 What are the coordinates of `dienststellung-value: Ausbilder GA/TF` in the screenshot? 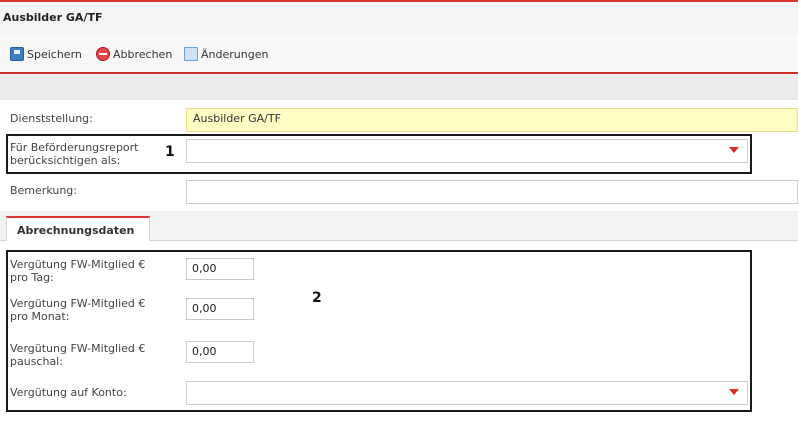 It's located at (237, 118).